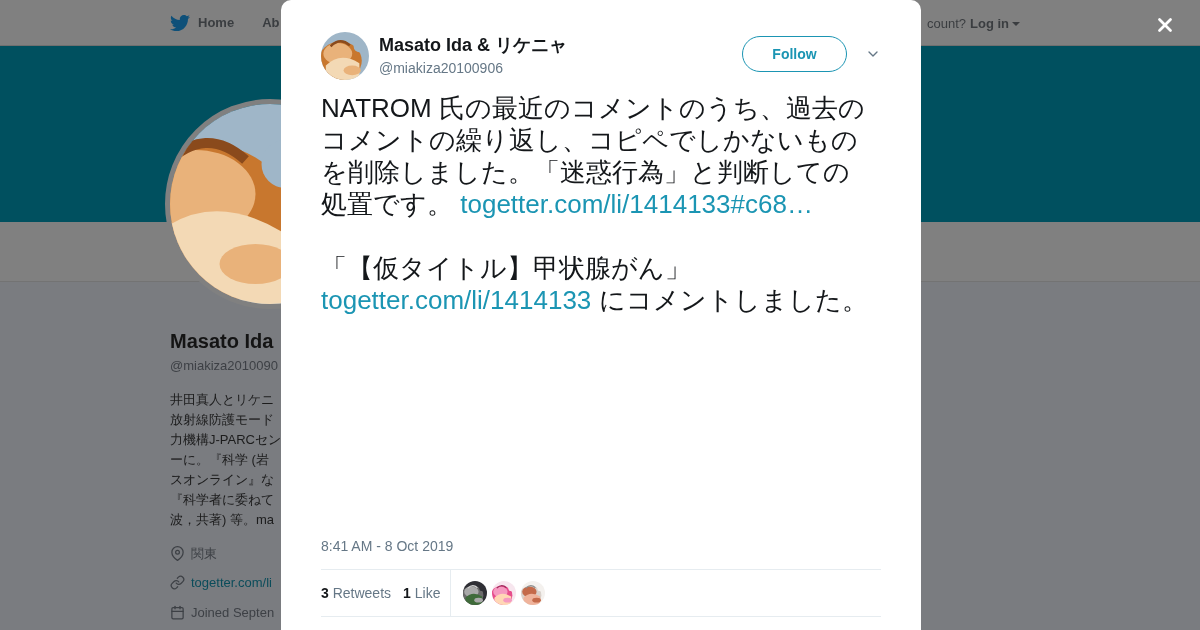 Image resolution: width=1200 pixels, height=630 pixels. I want to click on stat-link: 3 Retweets, so click(356, 593).